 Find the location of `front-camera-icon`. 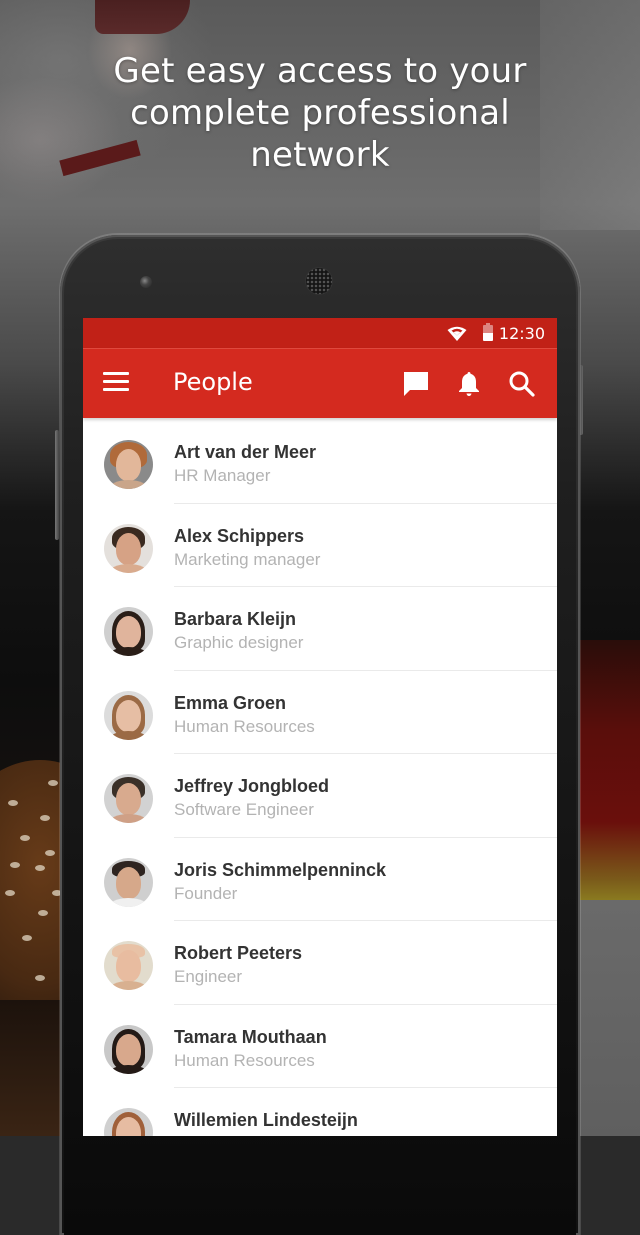

front-camera-icon is located at coordinates (146, 282).